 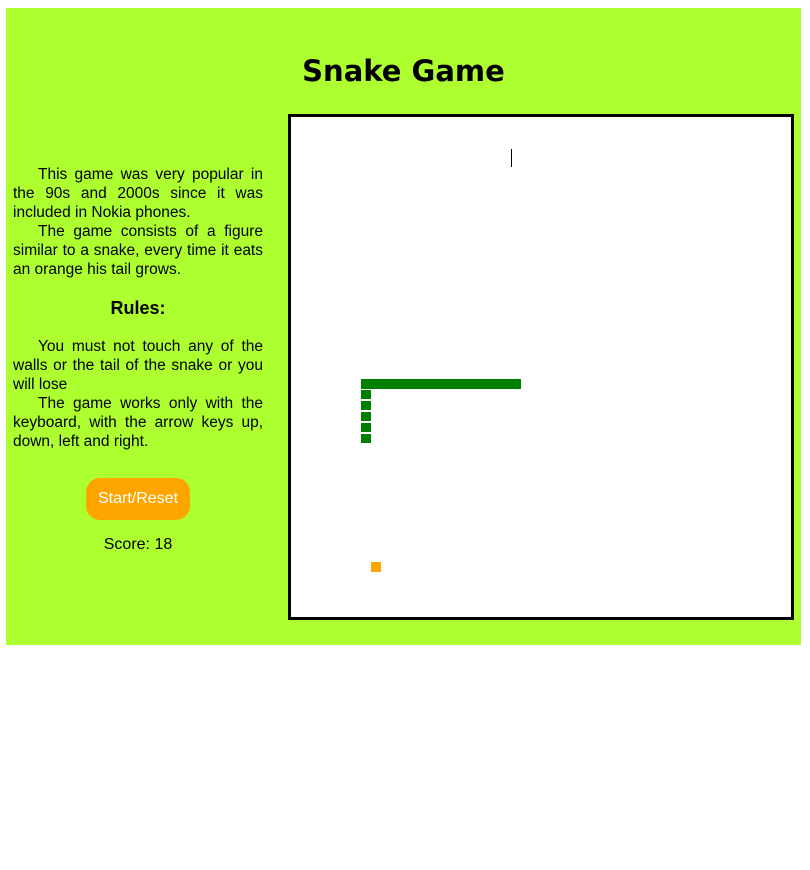 I want to click on start-reset-button: Start/Reset, so click(x=138, y=499).